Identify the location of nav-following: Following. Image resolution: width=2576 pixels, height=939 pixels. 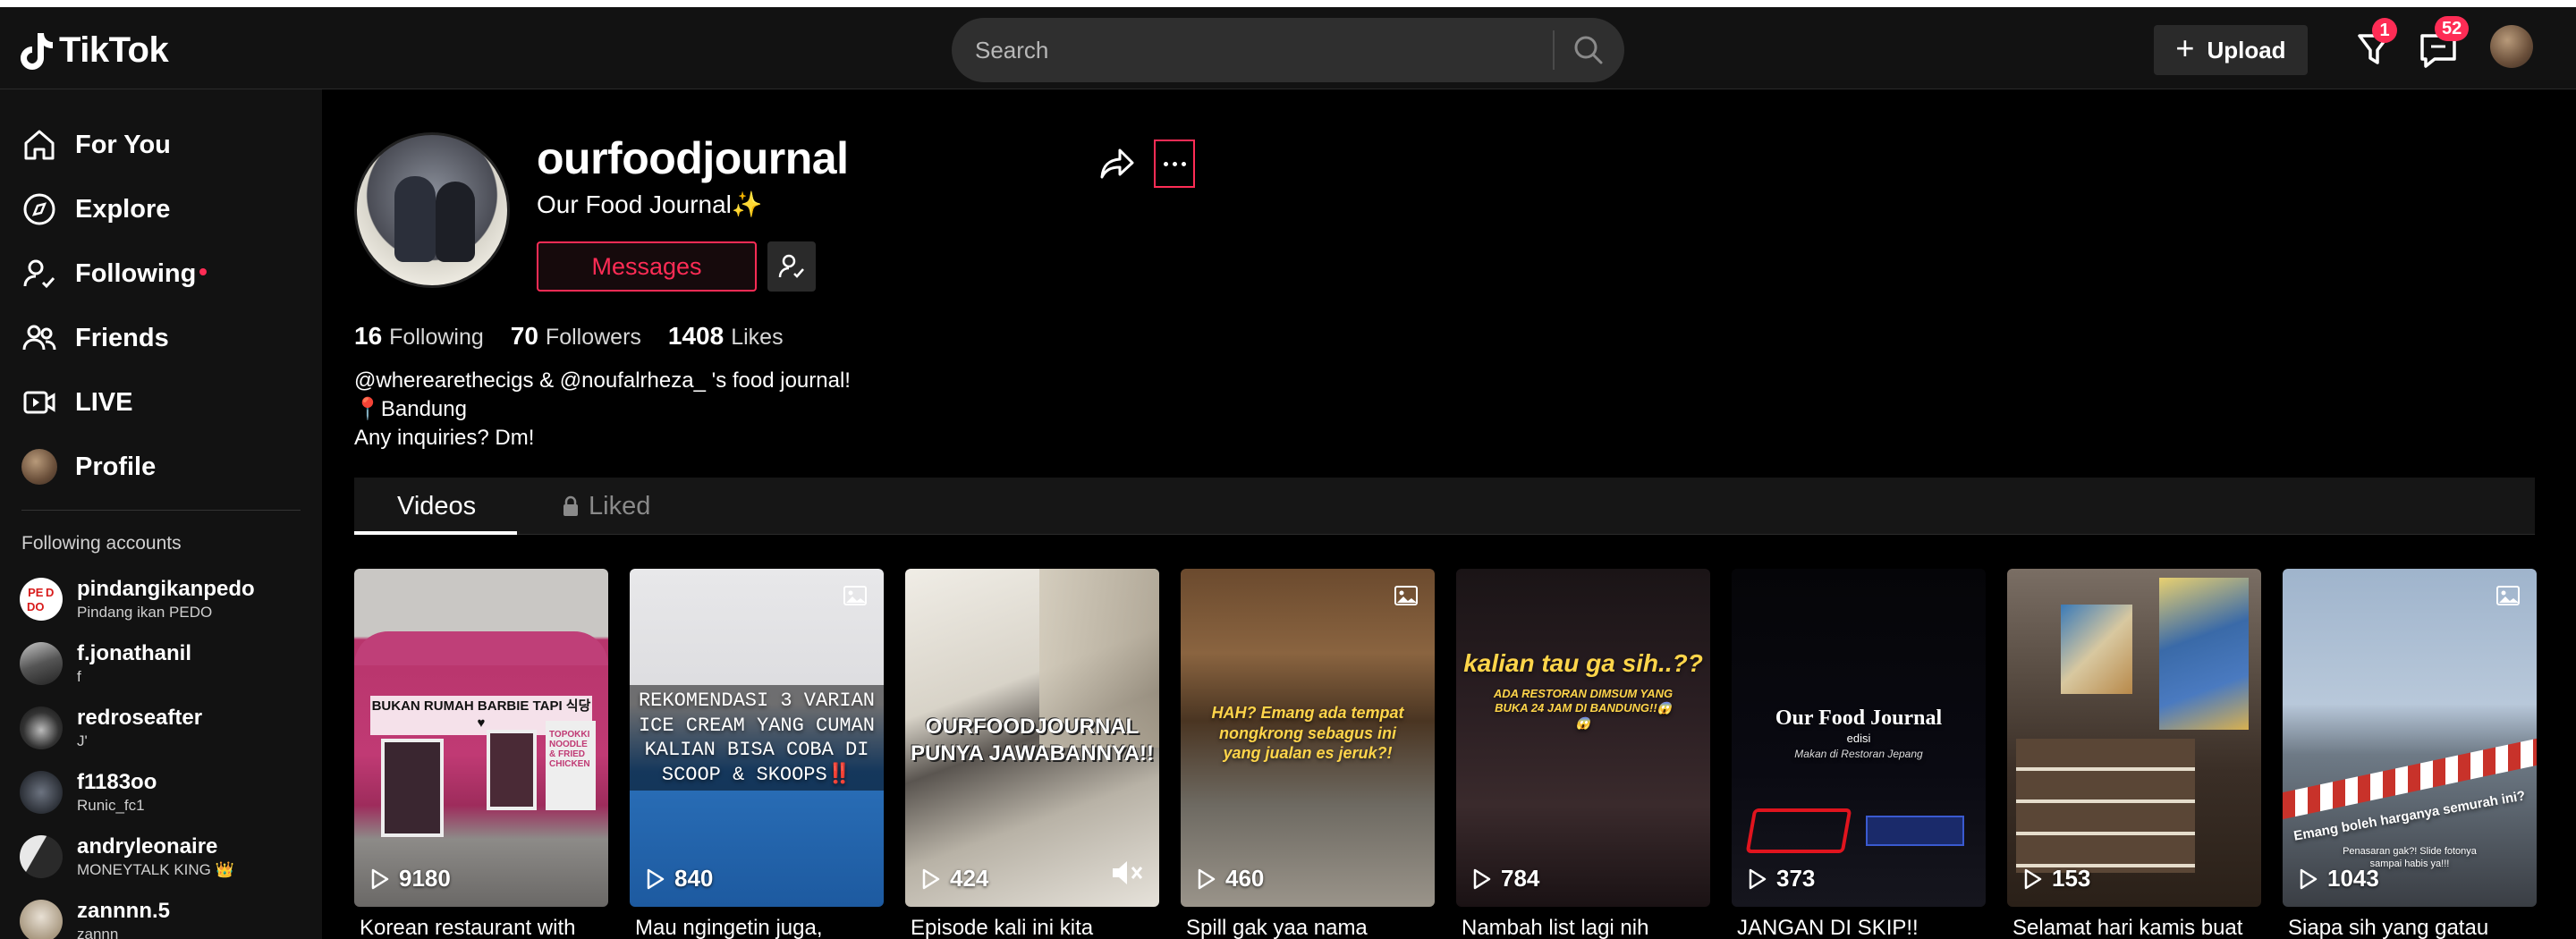
(114, 273).